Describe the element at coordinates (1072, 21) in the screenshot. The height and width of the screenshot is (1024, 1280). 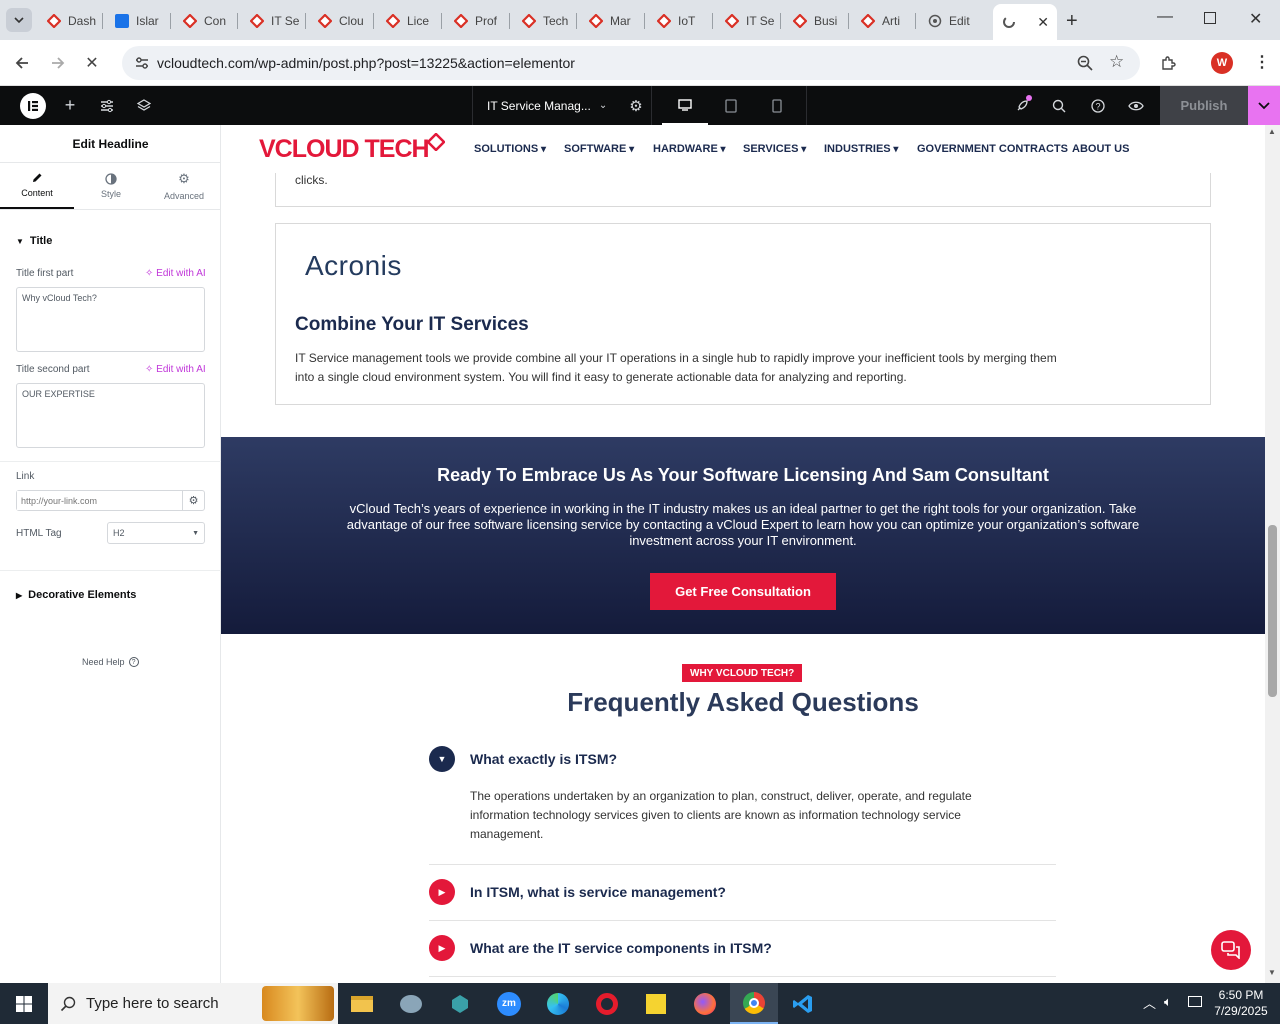
I see `new-tab-button: +` at that location.